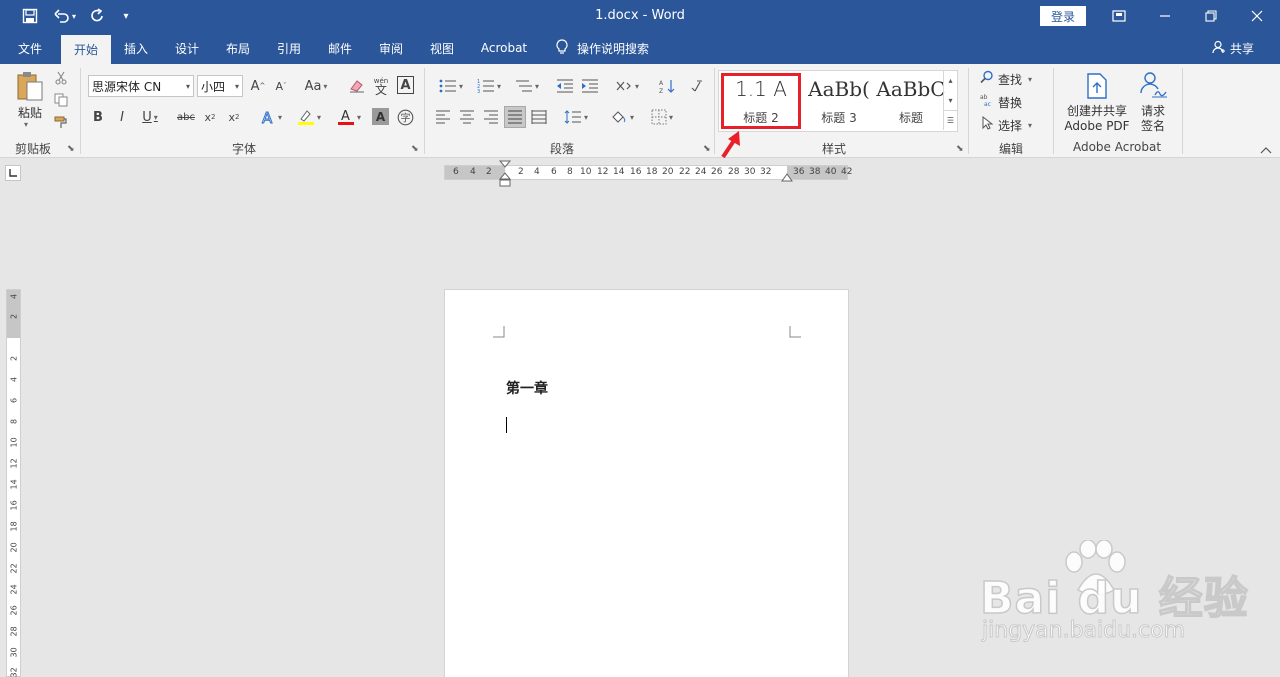 This screenshot has height=677, width=1280. Describe the element at coordinates (234, 117) in the screenshot. I see `superscript-icon: x2` at that location.